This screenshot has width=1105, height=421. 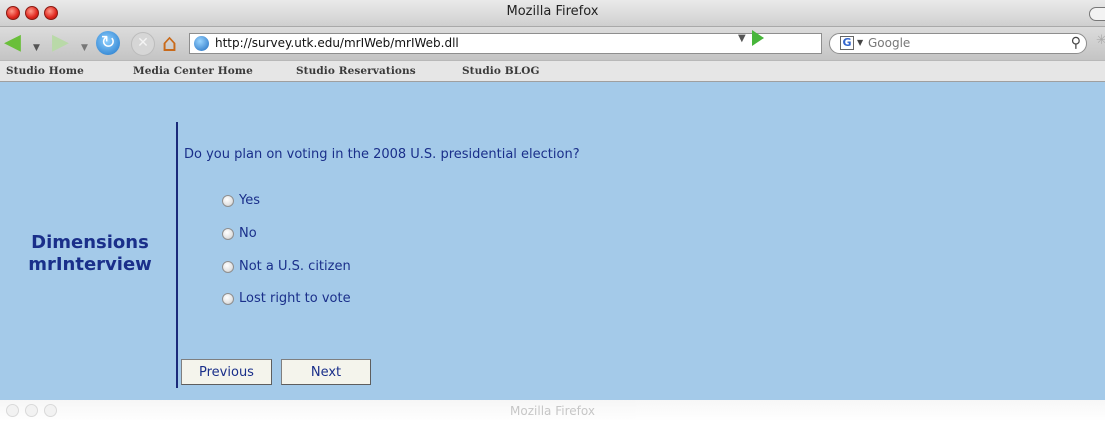 What do you see at coordinates (90, 242) in the screenshot?
I see `brand-line-1: Dimensions` at bounding box center [90, 242].